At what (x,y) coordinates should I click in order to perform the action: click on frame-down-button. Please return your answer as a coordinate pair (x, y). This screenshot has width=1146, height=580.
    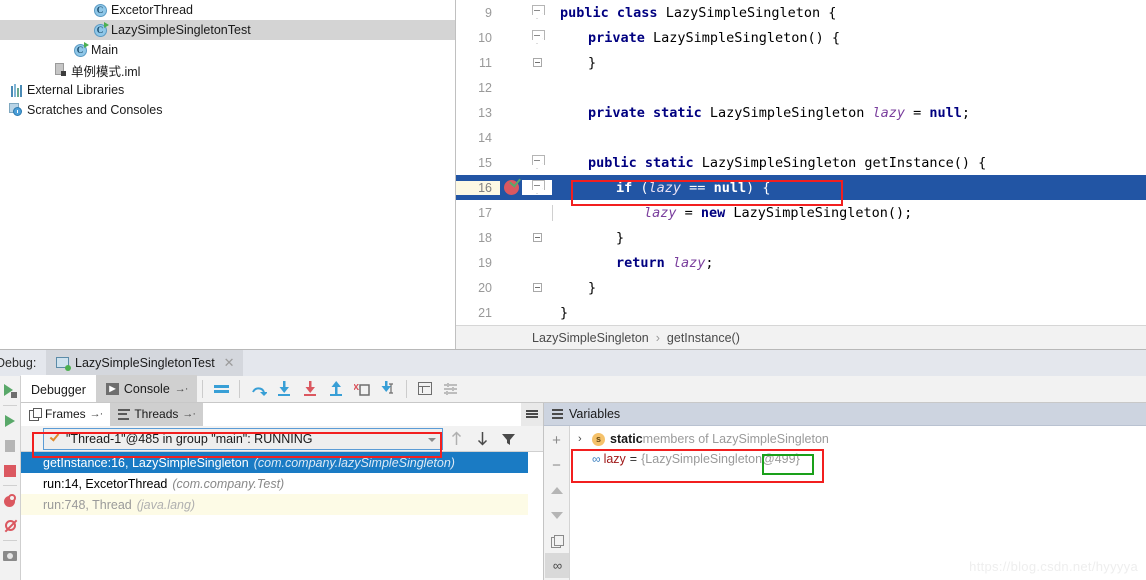
    Looking at the image, I should click on (482, 439).